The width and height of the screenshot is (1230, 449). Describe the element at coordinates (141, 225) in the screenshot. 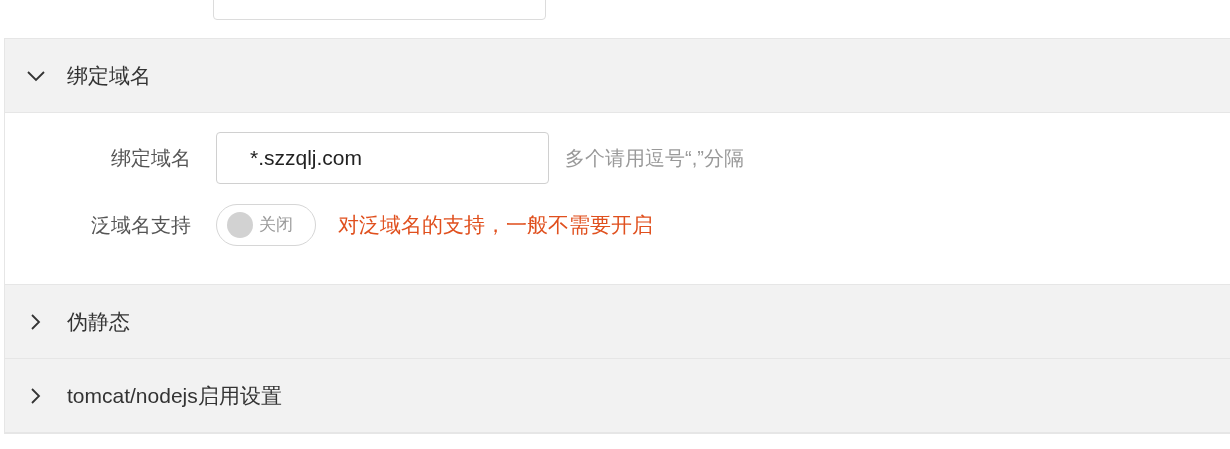

I see `field-label: 泛域名支持` at that location.